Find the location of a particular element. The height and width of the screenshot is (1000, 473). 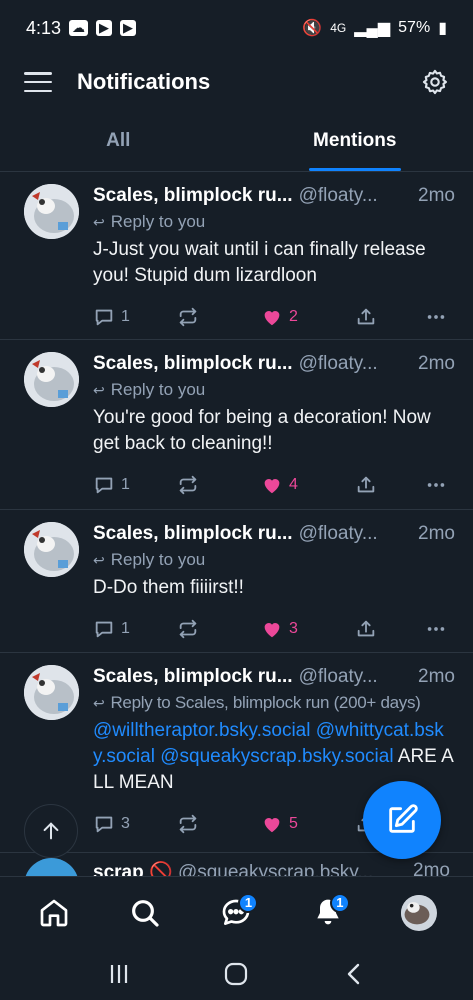

post-time: 2mo is located at coordinates (436, 533).